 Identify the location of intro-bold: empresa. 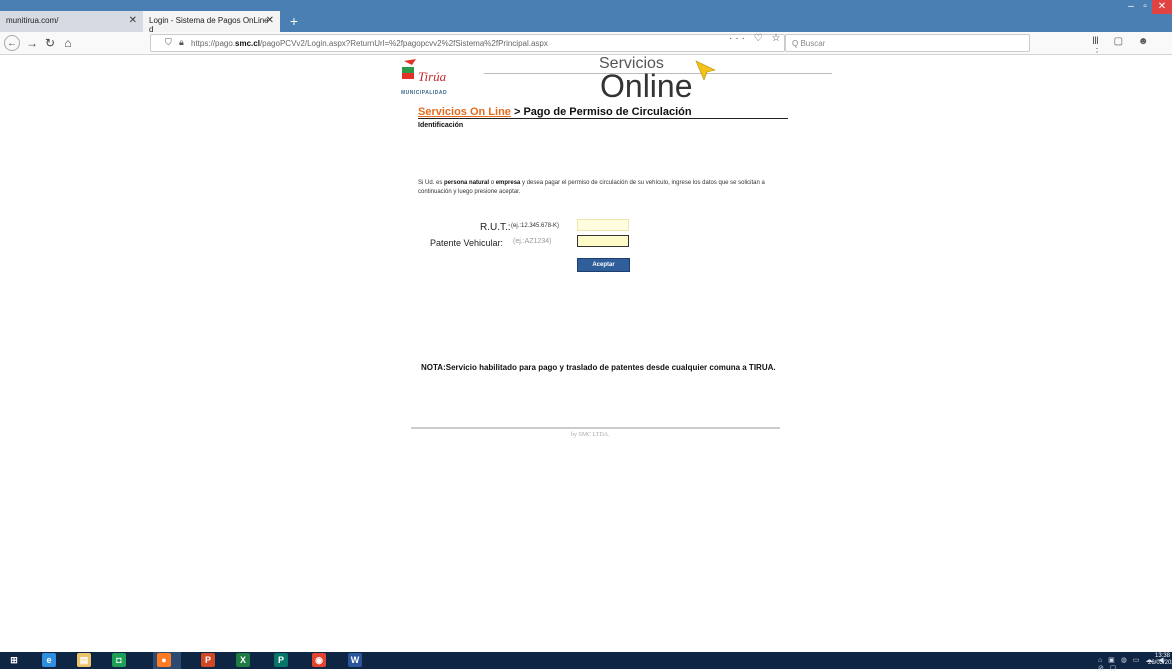
(508, 183).